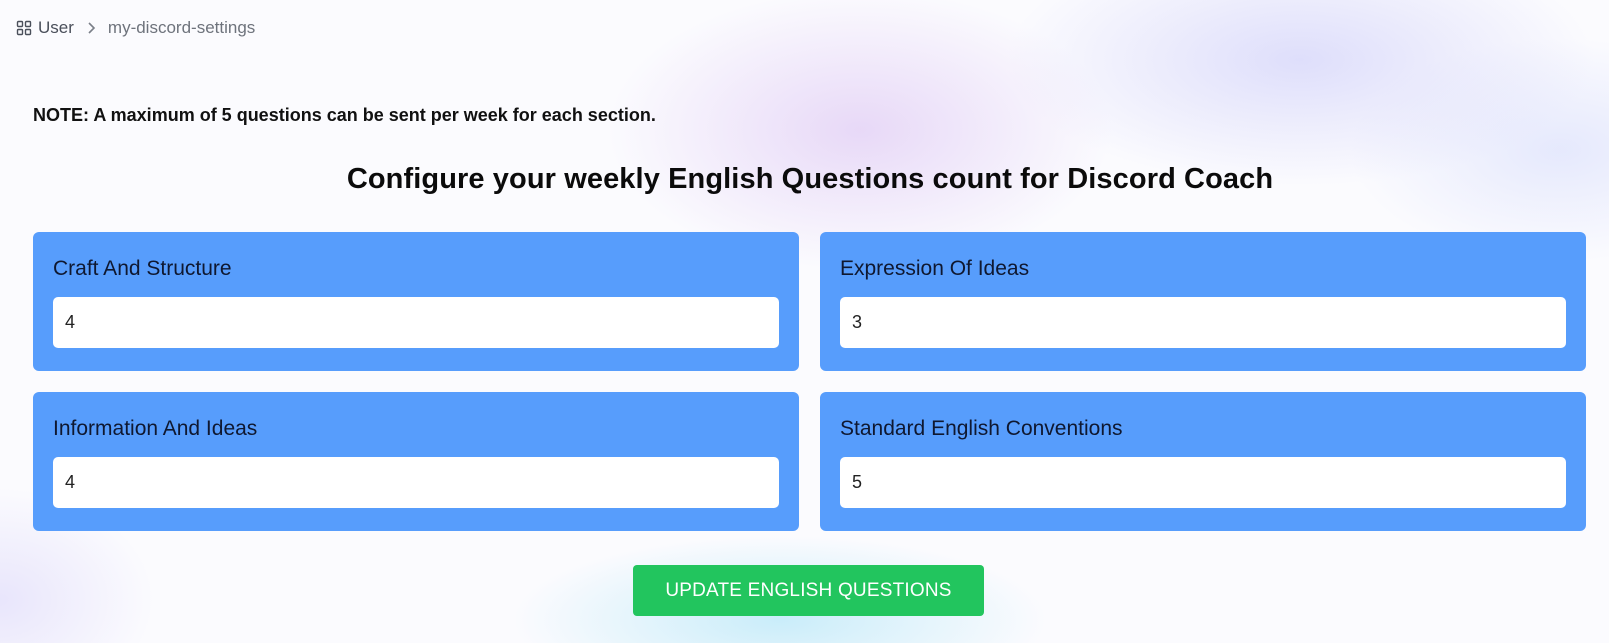  I want to click on section-label: Expression Of Ideas, so click(935, 268).